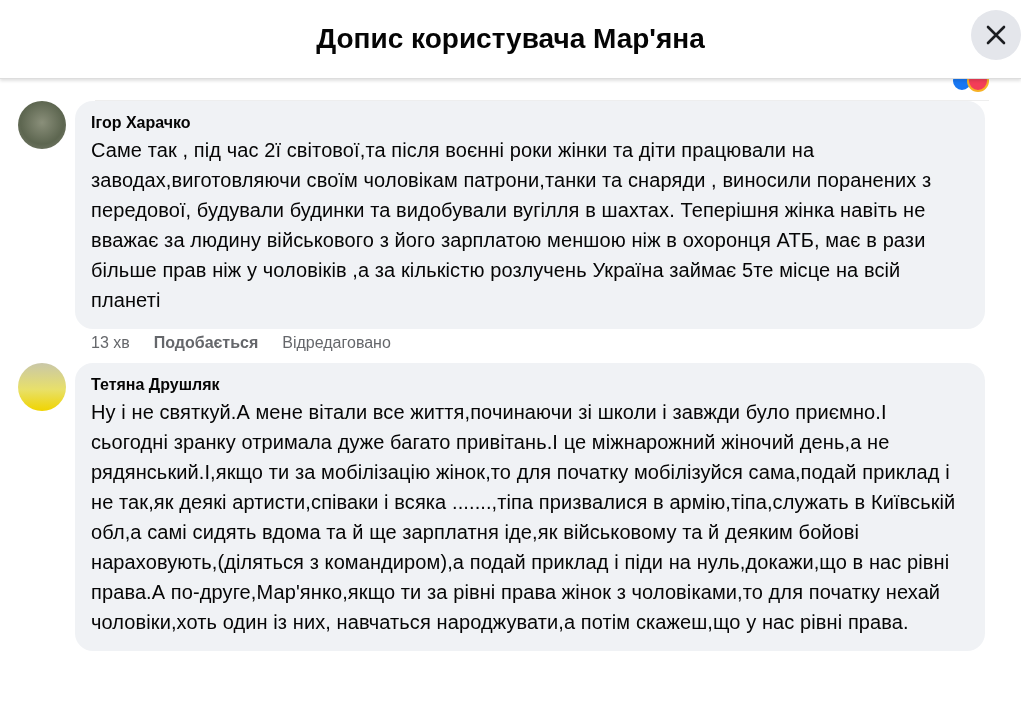  What do you see at coordinates (110, 343) in the screenshot?
I see `comment-time: 13 хв` at bounding box center [110, 343].